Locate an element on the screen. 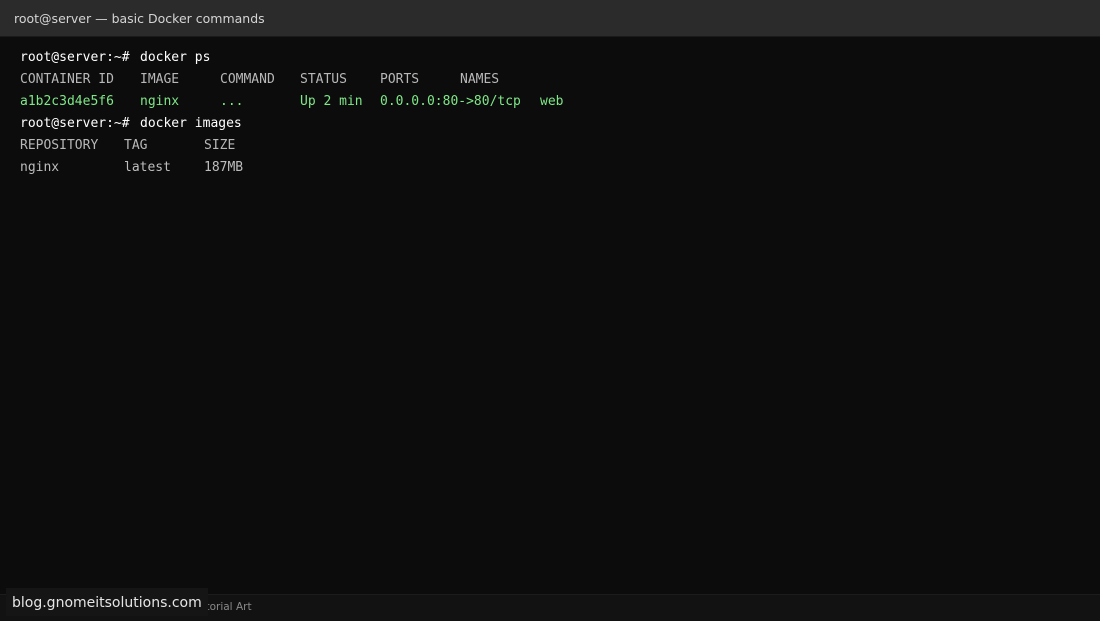 The image size is (1100, 621). command-text: docker ps is located at coordinates (175, 57).